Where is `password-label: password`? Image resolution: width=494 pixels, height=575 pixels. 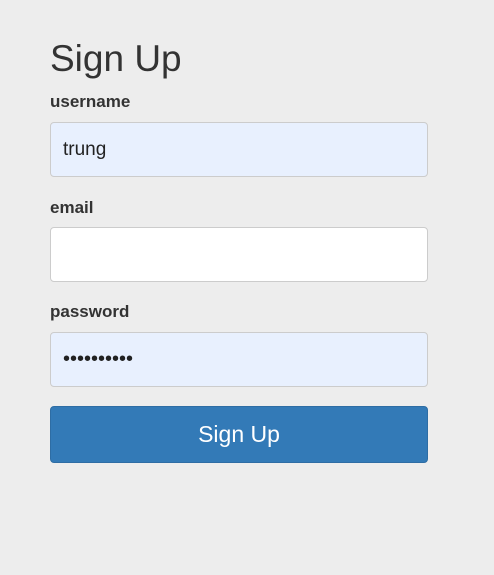
password-label: password is located at coordinates (90, 311).